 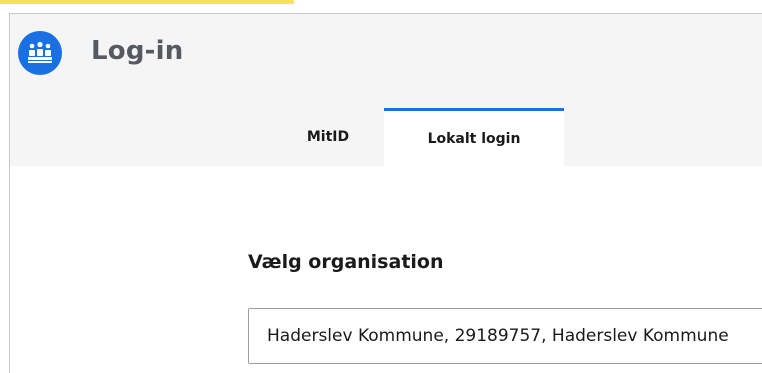 What do you see at coordinates (147, 2) in the screenshot?
I see `top-highlight-strip` at bounding box center [147, 2].